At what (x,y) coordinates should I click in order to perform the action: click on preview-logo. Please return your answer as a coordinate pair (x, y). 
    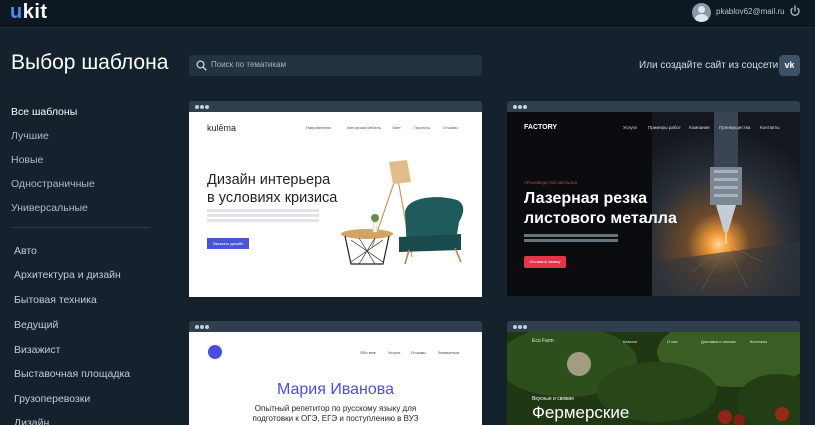
    Looking at the image, I should click on (215, 352).